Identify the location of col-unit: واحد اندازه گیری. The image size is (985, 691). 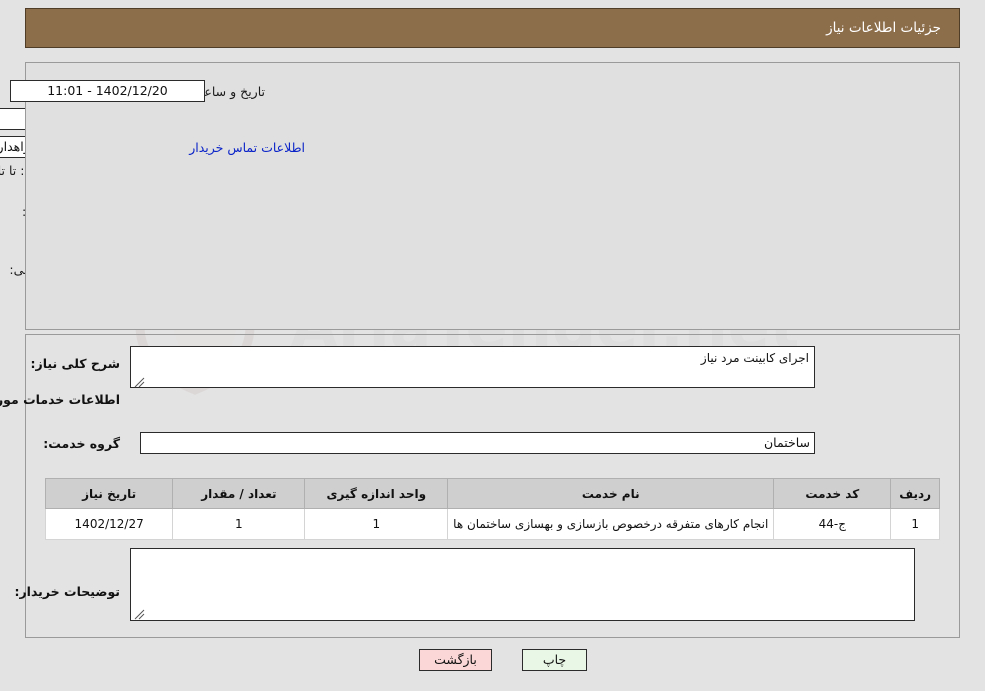
(376, 493).